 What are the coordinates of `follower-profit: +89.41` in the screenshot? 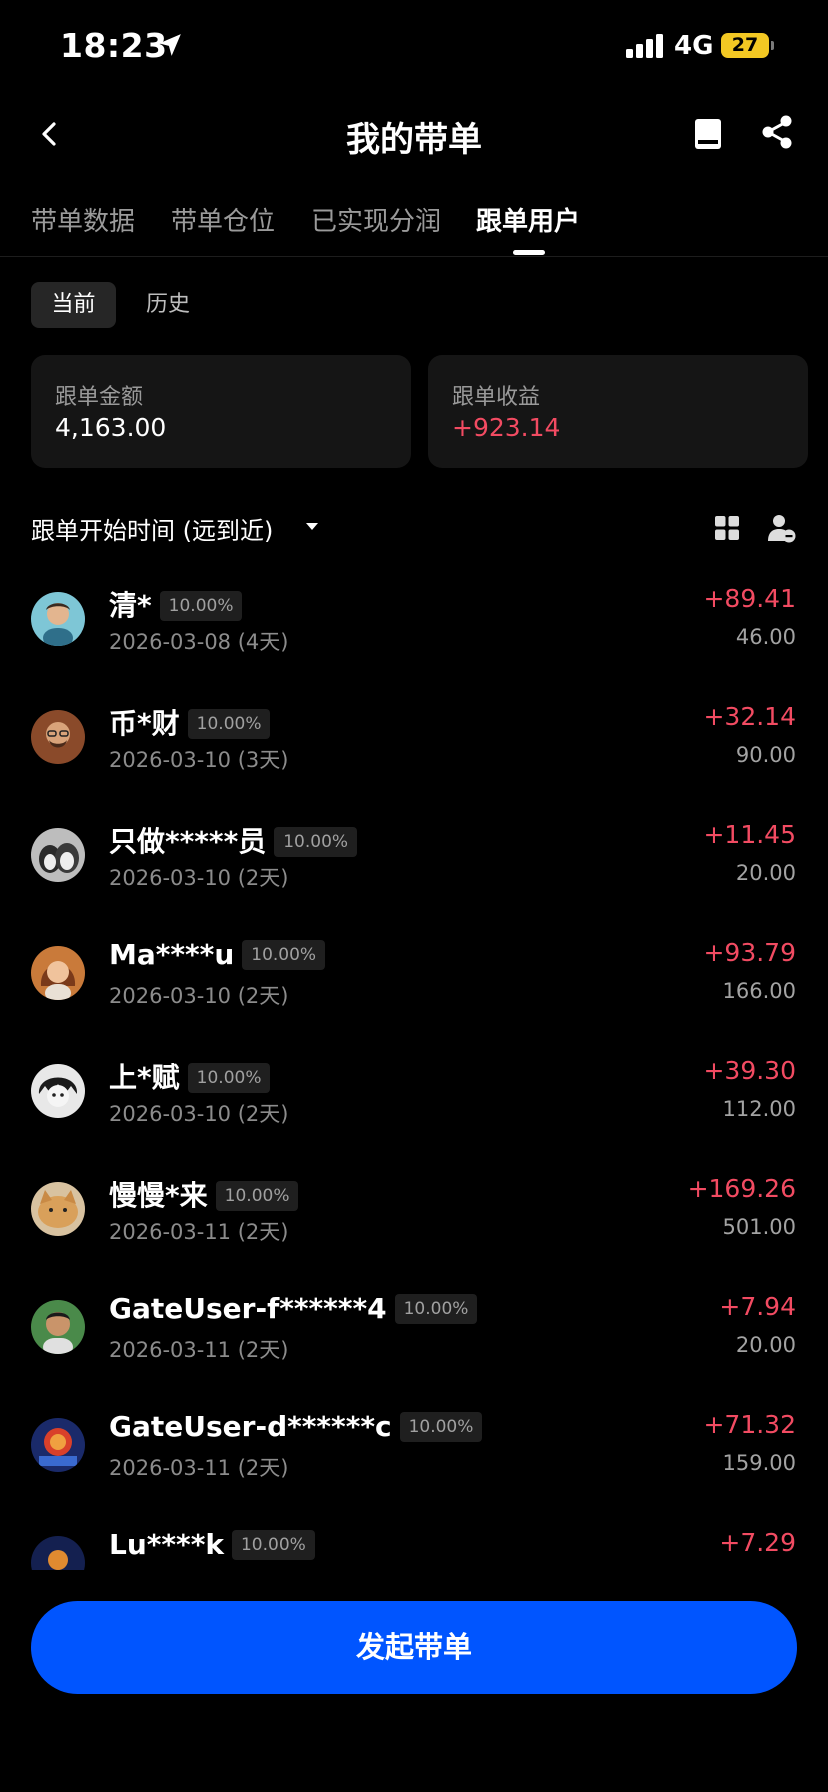 It's located at (749, 598).